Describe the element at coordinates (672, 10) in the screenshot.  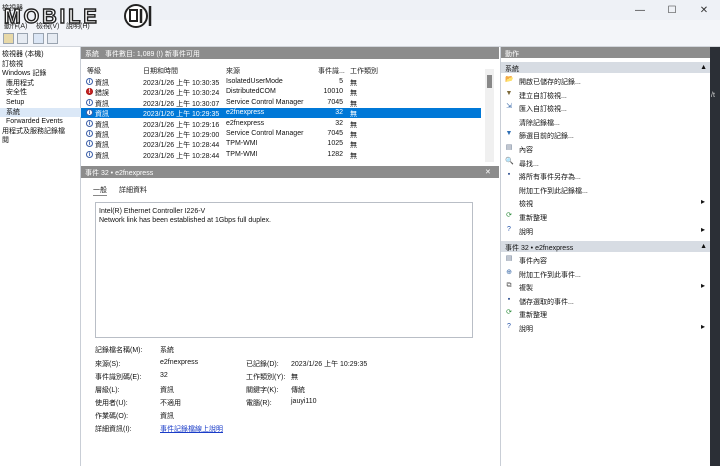
I see `maximize-button: ☐` at that location.